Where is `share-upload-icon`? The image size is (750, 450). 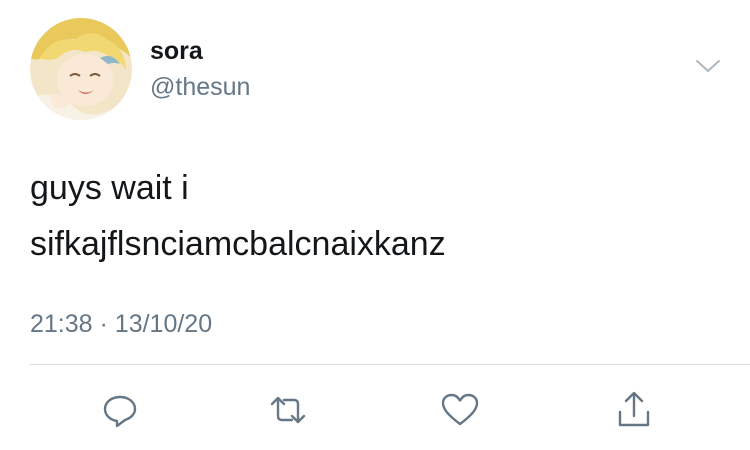 share-upload-icon is located at coordinates (634, 409).